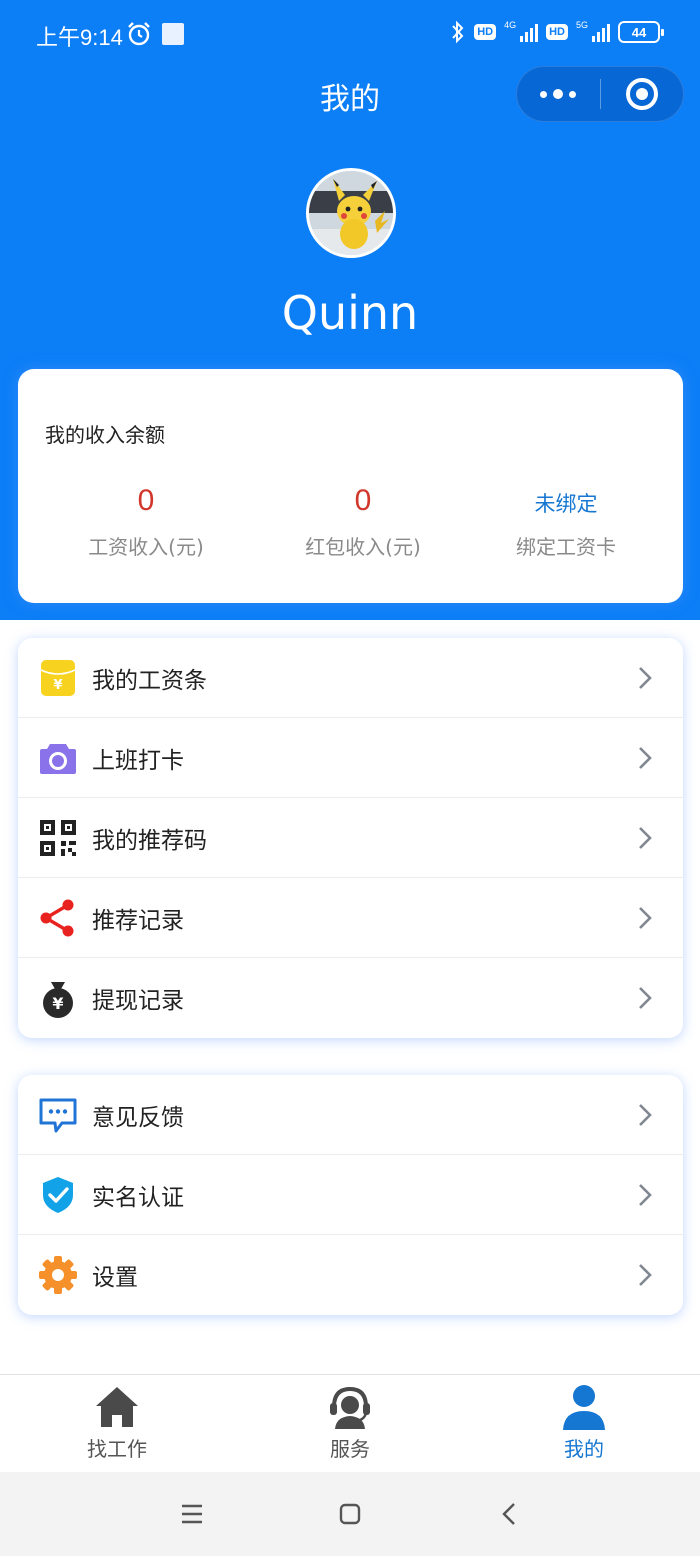 This screenshot has height=1556, width=700. What do you see at coordinates (57, 918) in the screenshot?
I see `share-icon` at bounding box center [57, 918].